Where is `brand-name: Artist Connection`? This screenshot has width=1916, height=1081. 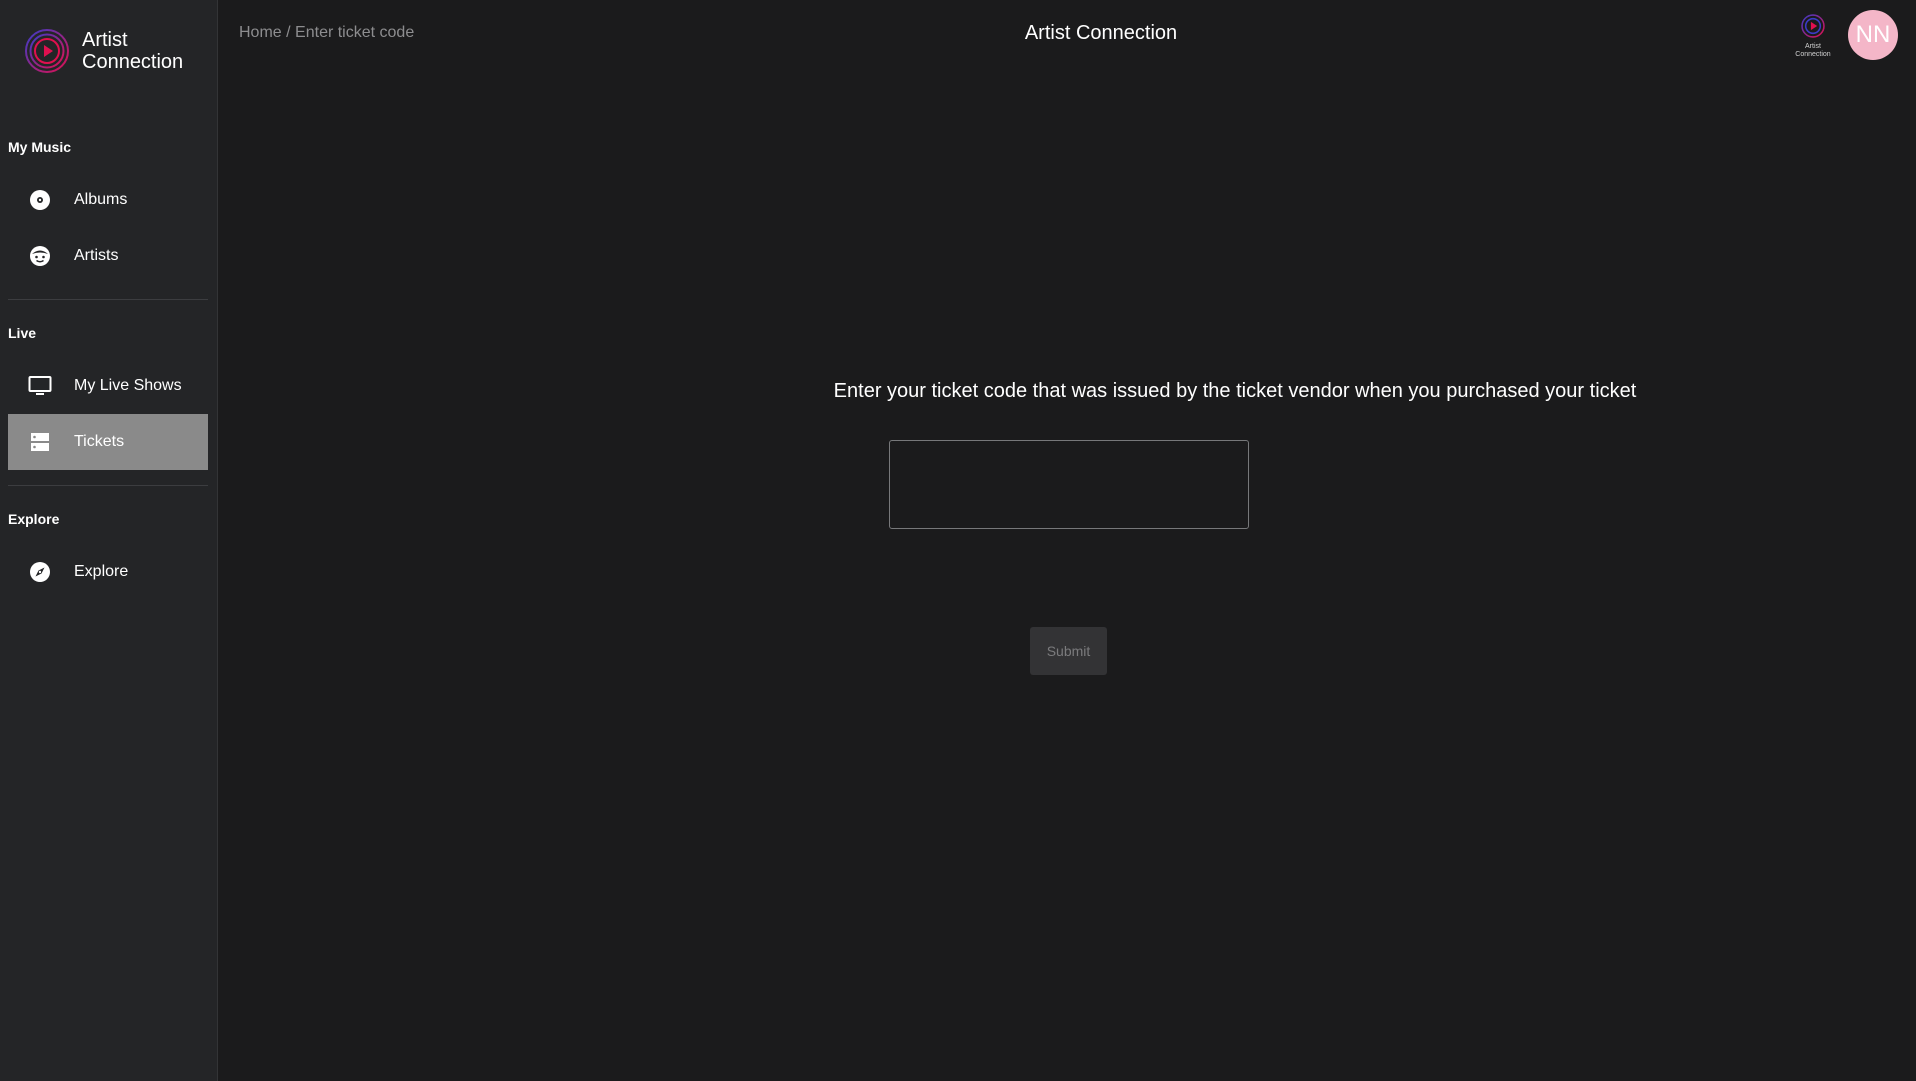 brand-name: Artist Connection is located at coordinates (132, 51).